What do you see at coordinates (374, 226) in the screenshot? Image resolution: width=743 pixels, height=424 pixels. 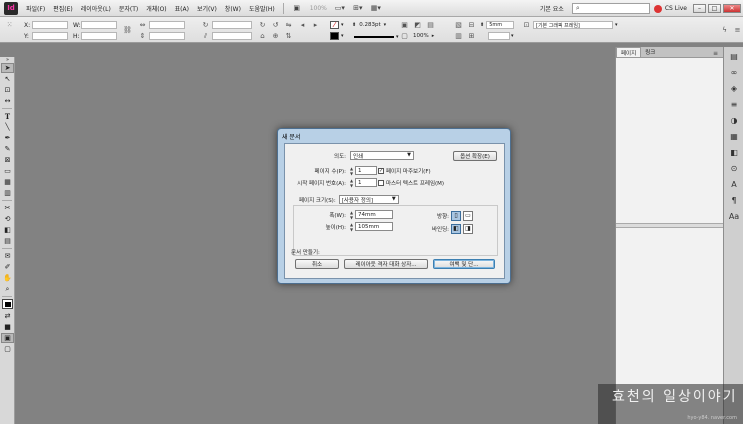 I see `height-input: 105mm` at bounding box center [374, 226].